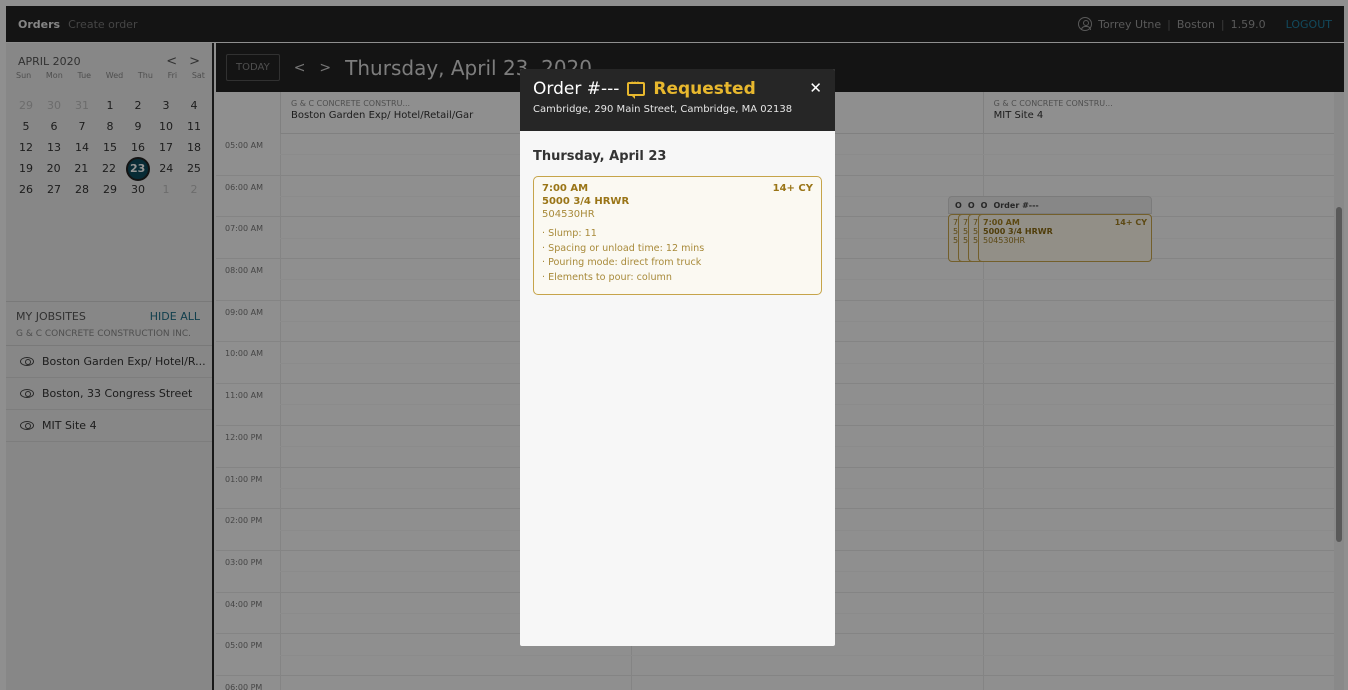  Describe the element at coordinates (636, 88) in the screenshot. I see `chat-message-icon` at that location.